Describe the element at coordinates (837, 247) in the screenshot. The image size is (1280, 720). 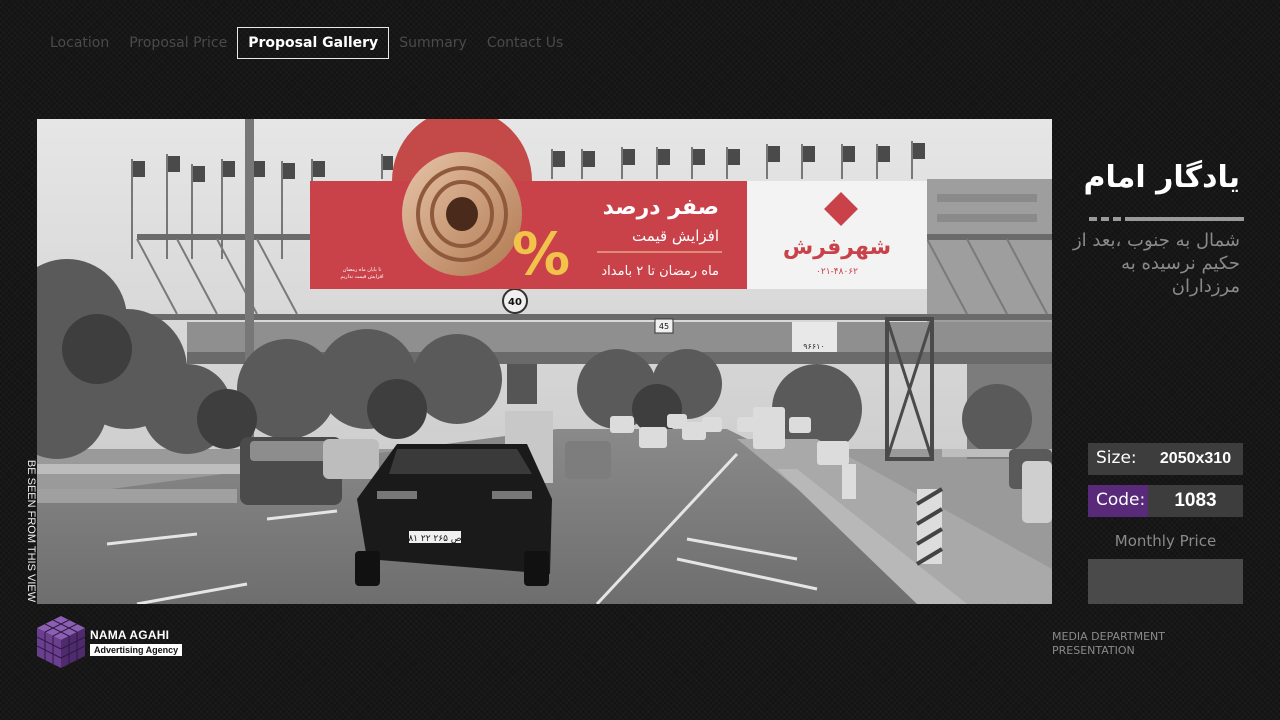
I see `billboard-brand: شهرفرش` at that location.